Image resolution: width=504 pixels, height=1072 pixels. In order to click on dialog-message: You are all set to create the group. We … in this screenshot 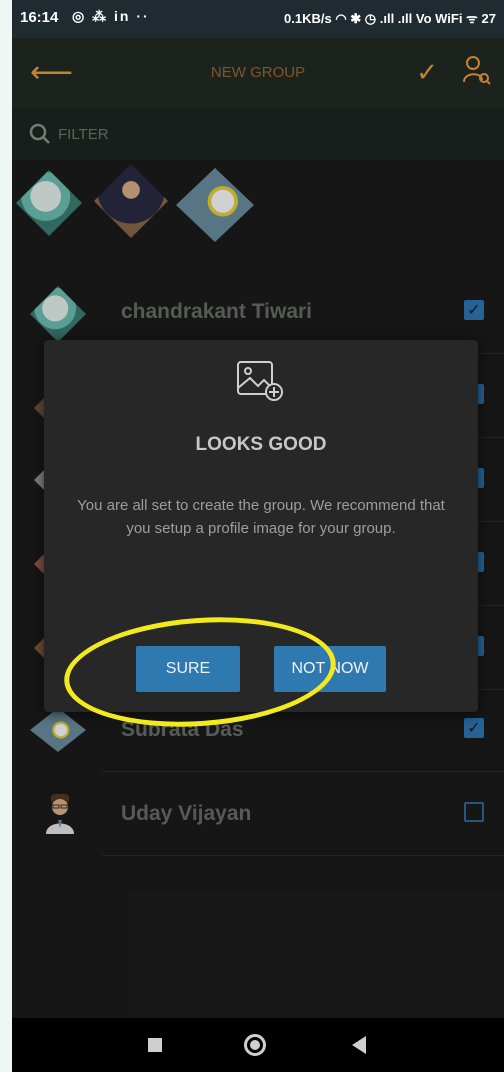, I will do `click(261, 517)`.